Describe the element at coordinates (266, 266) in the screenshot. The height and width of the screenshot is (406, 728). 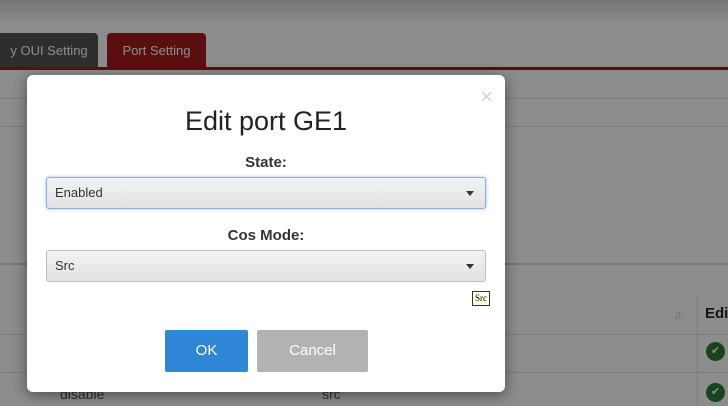
I see `cos-mode-select: Src` at that location.